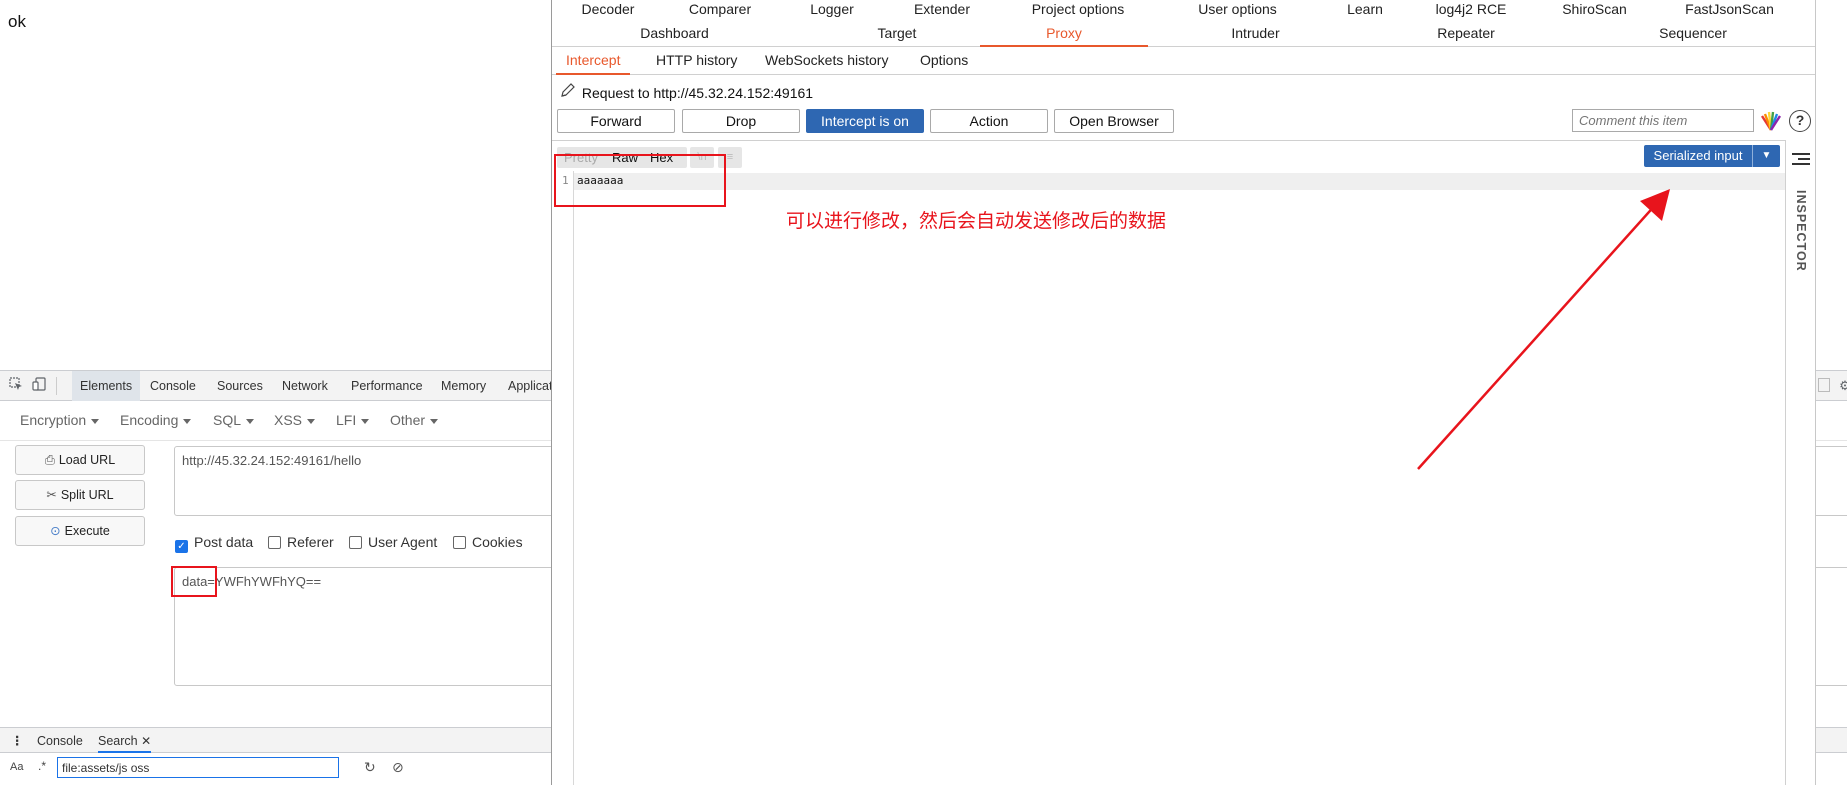 This screenshot has width=1847, height=785. What do you see at coordinates (387, 386) in the screenshot?
I see `devtools-tab-performance: Performance` at bounding box center [387, 386].